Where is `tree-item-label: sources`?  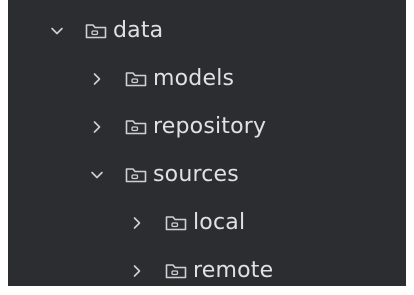 tree-item-label: sources is located at coordinates (196, 174).